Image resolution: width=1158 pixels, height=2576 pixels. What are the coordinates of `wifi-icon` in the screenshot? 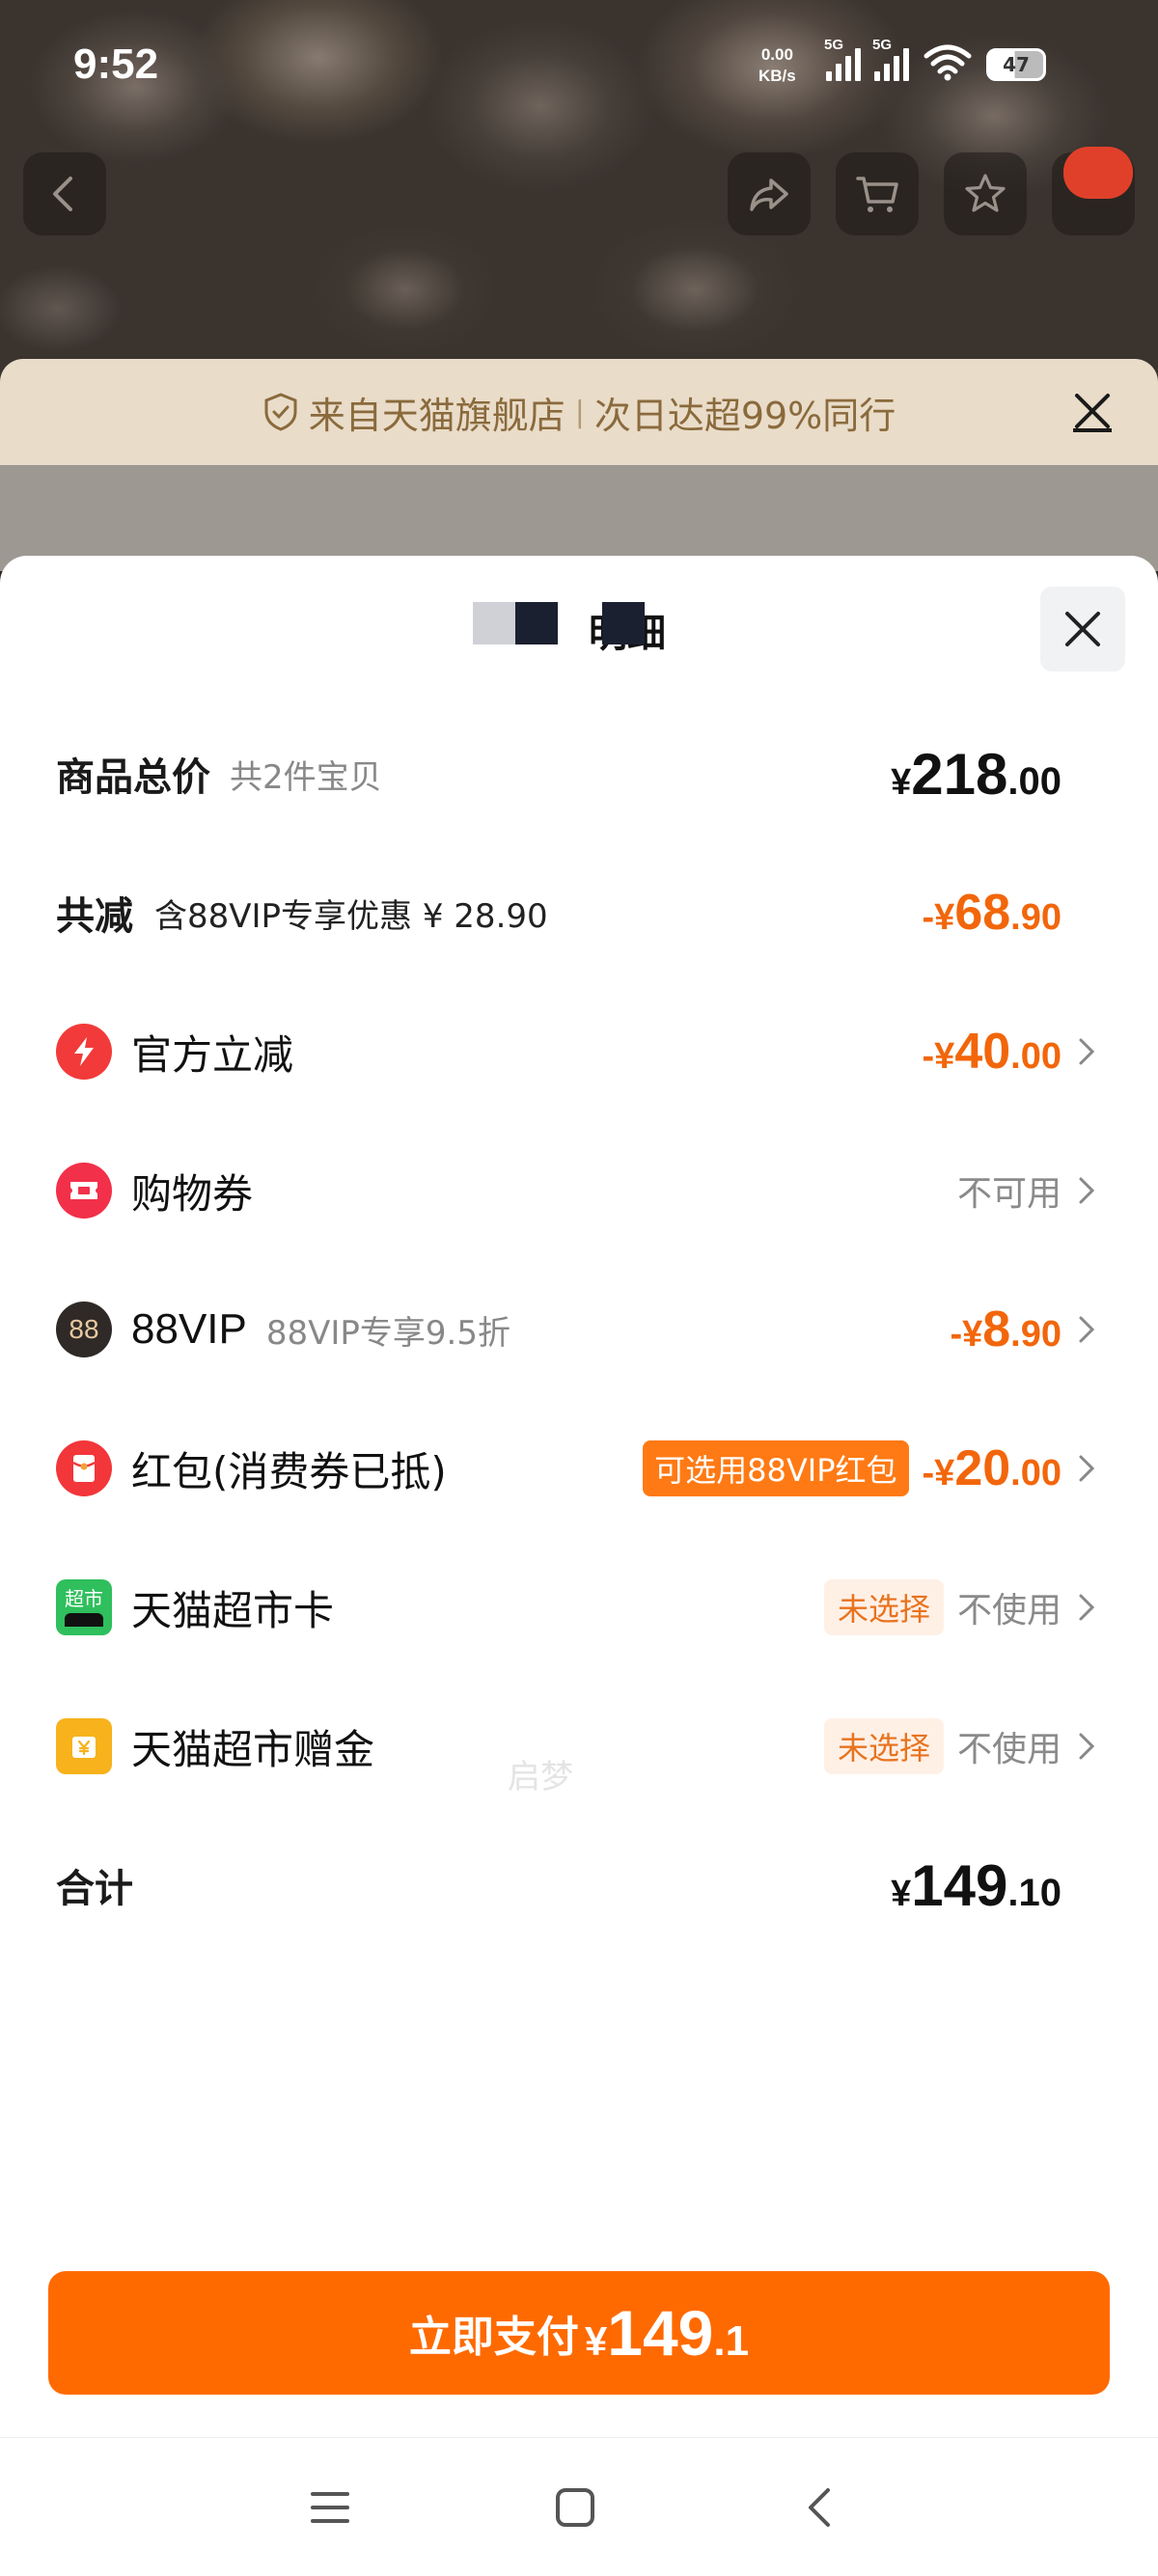 It's located at (948, 63).